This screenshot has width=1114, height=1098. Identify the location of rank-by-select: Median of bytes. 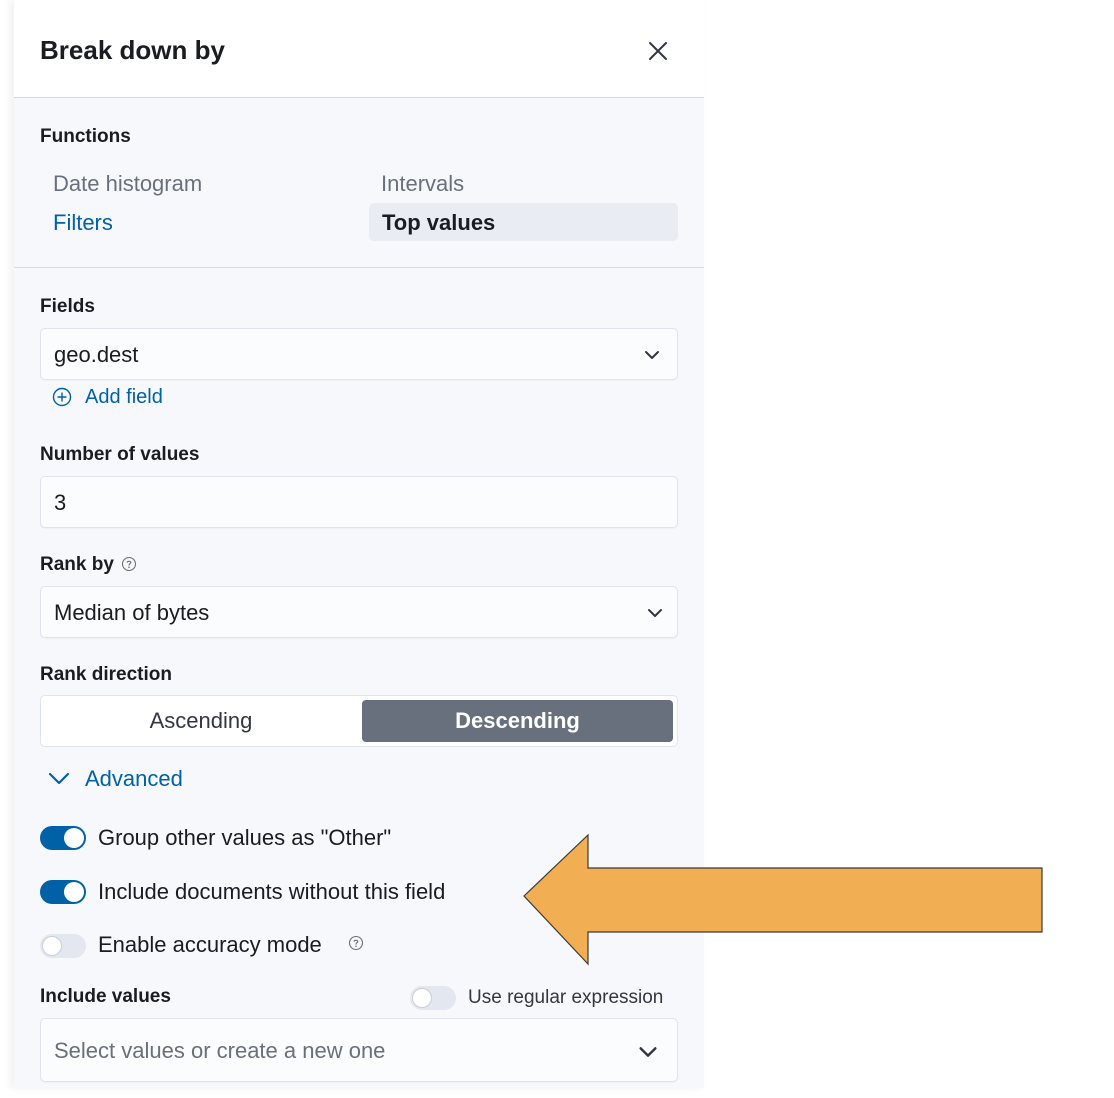
(359, 612).